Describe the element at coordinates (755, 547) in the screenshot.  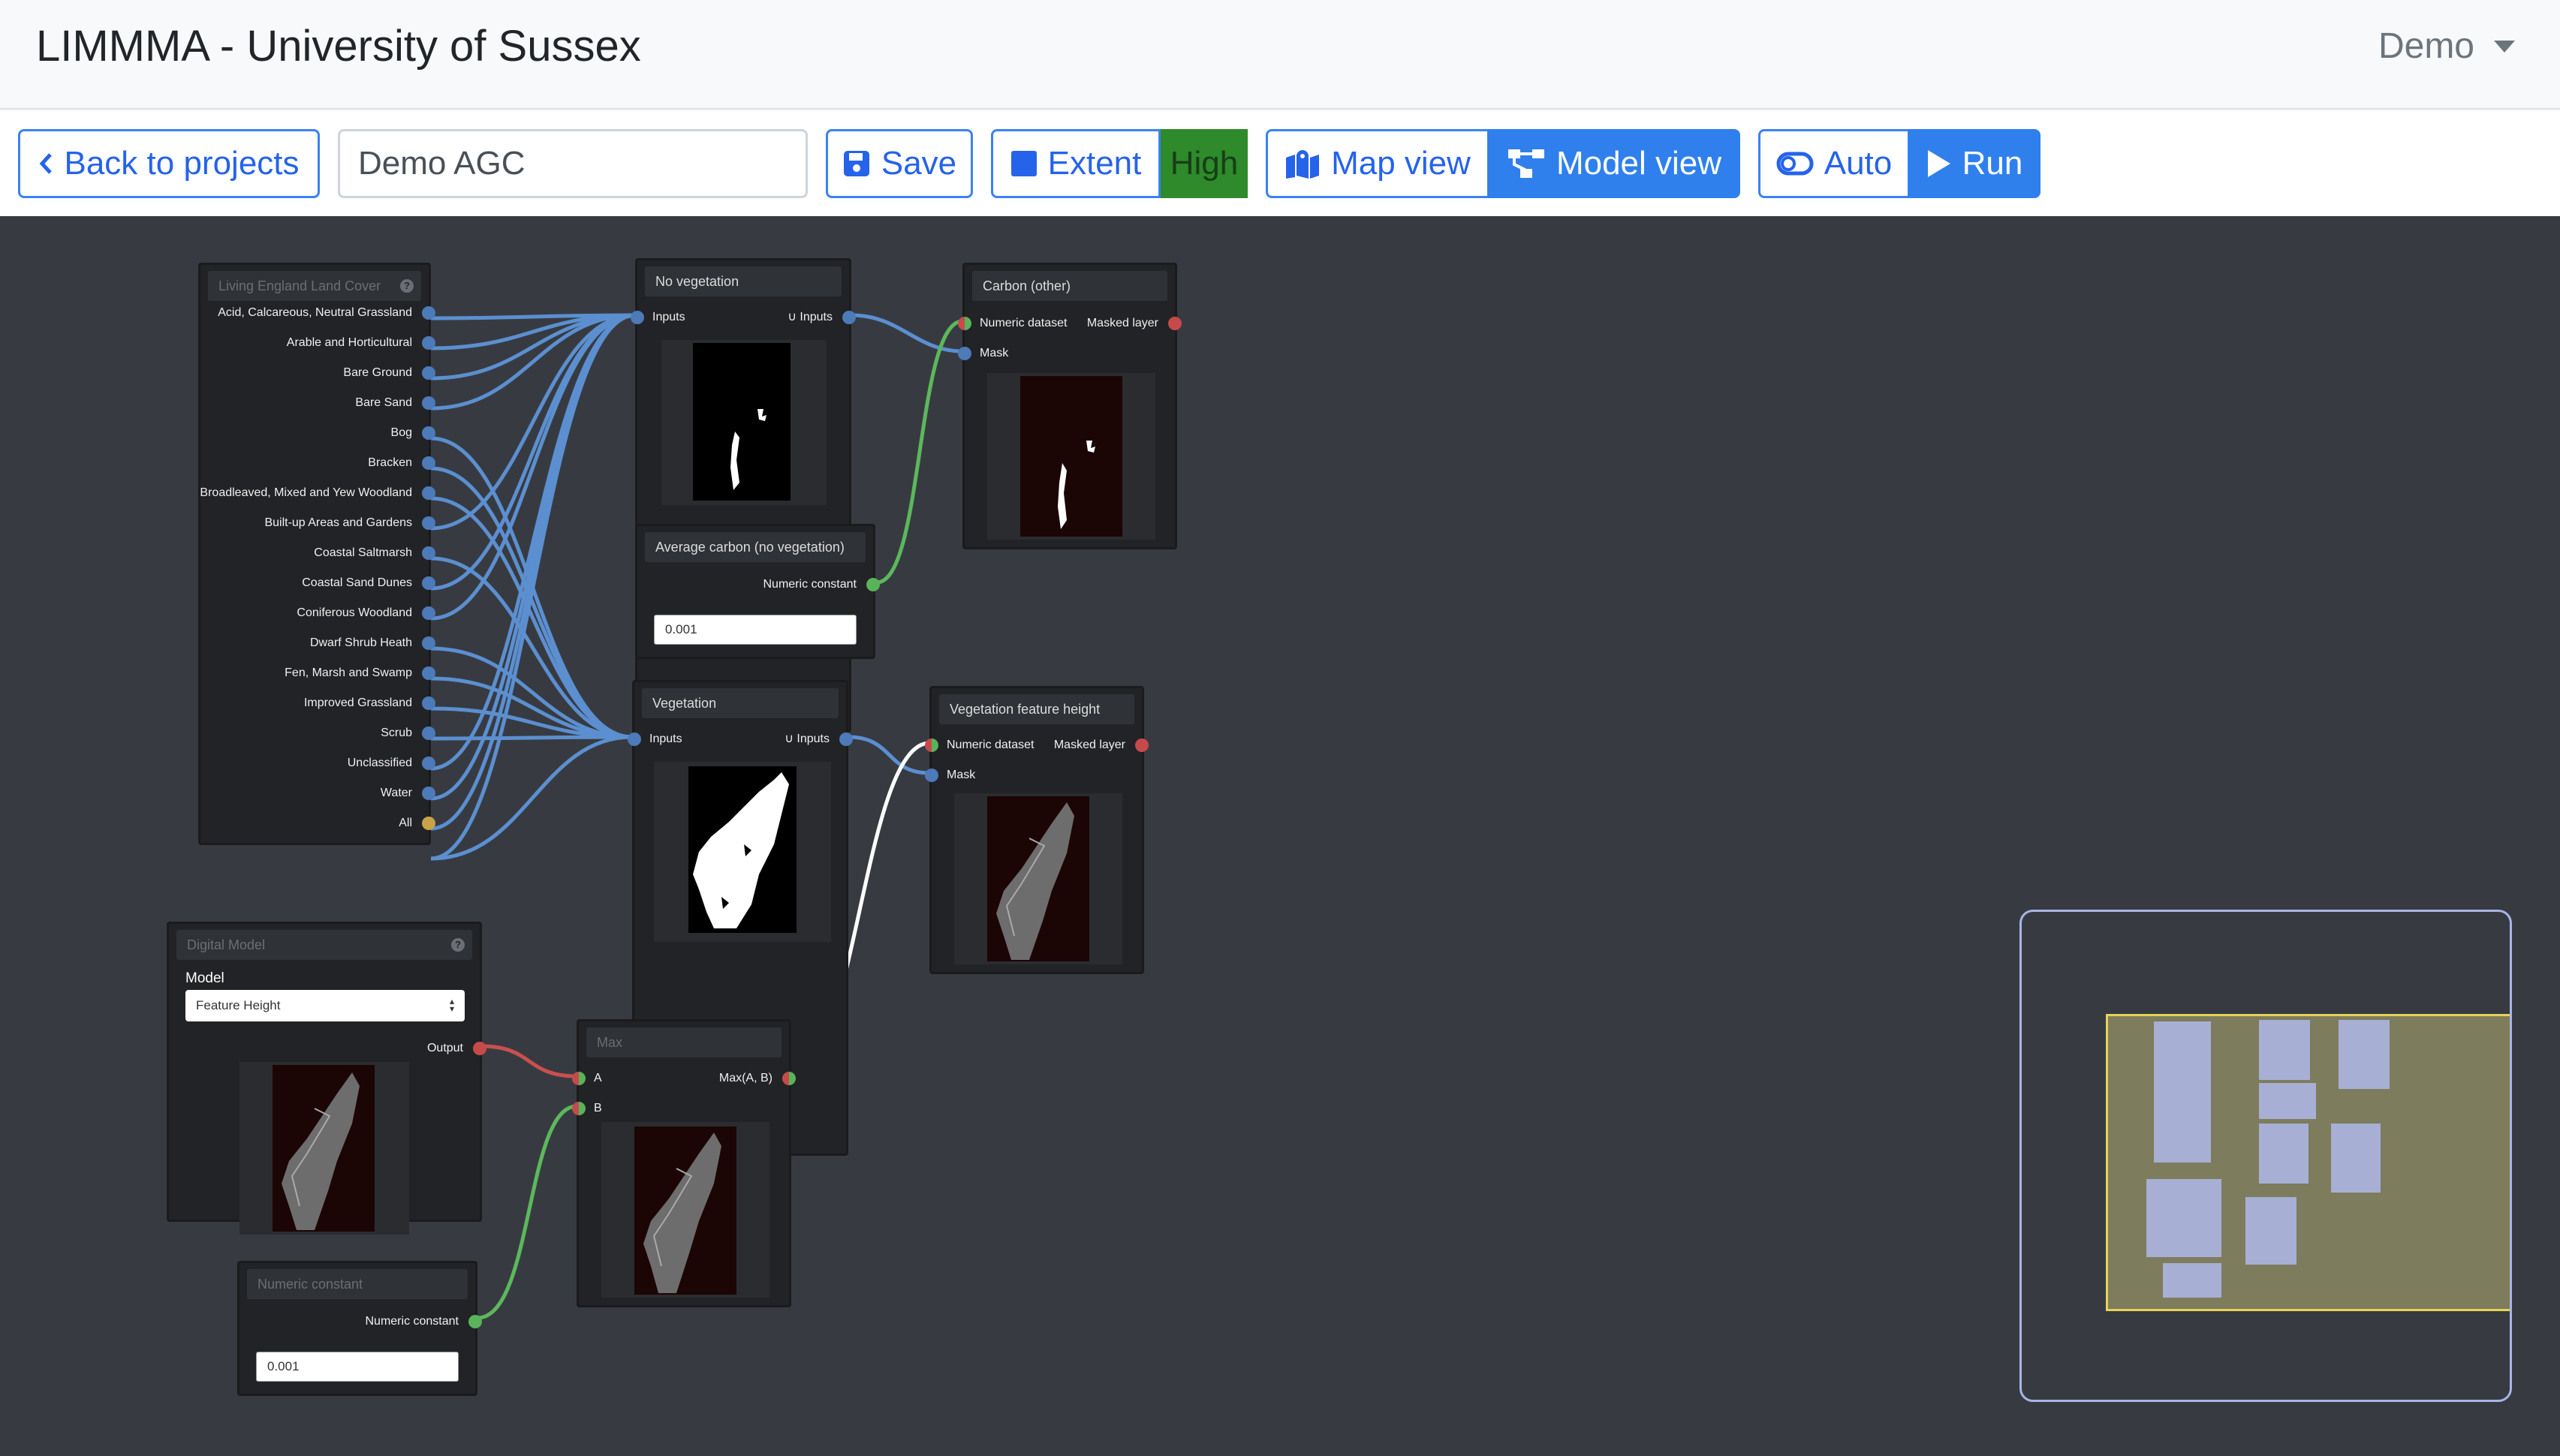
I see `node-title: Average carbon (no vegetation)` at that location.